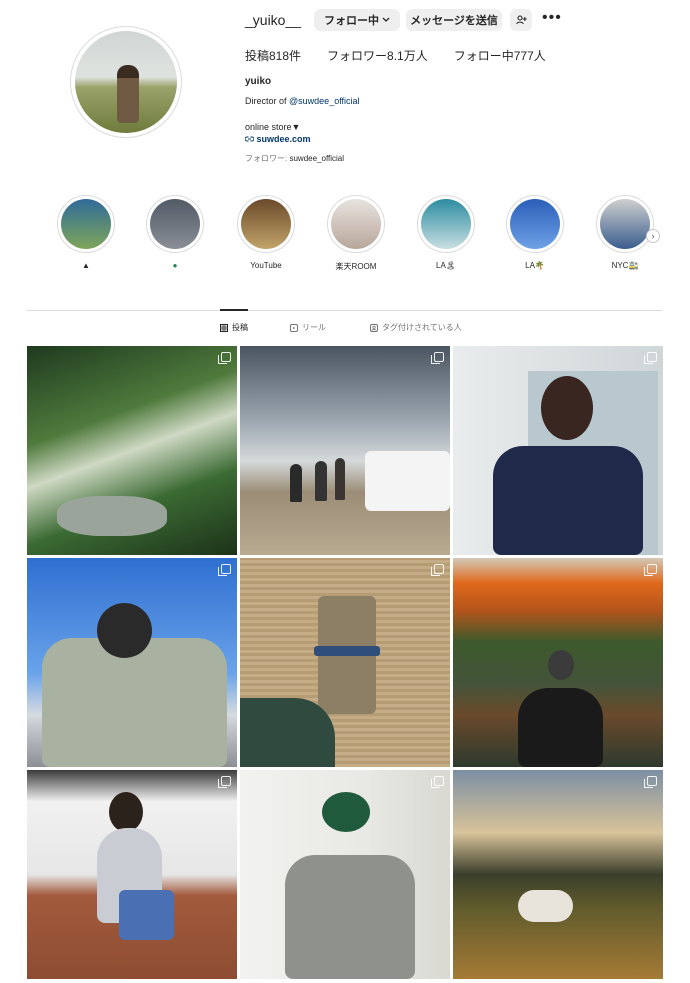  Describe the element at coordinates (273, 56) in the screenshot. I see `posts-count: 投稿818件` at that location.